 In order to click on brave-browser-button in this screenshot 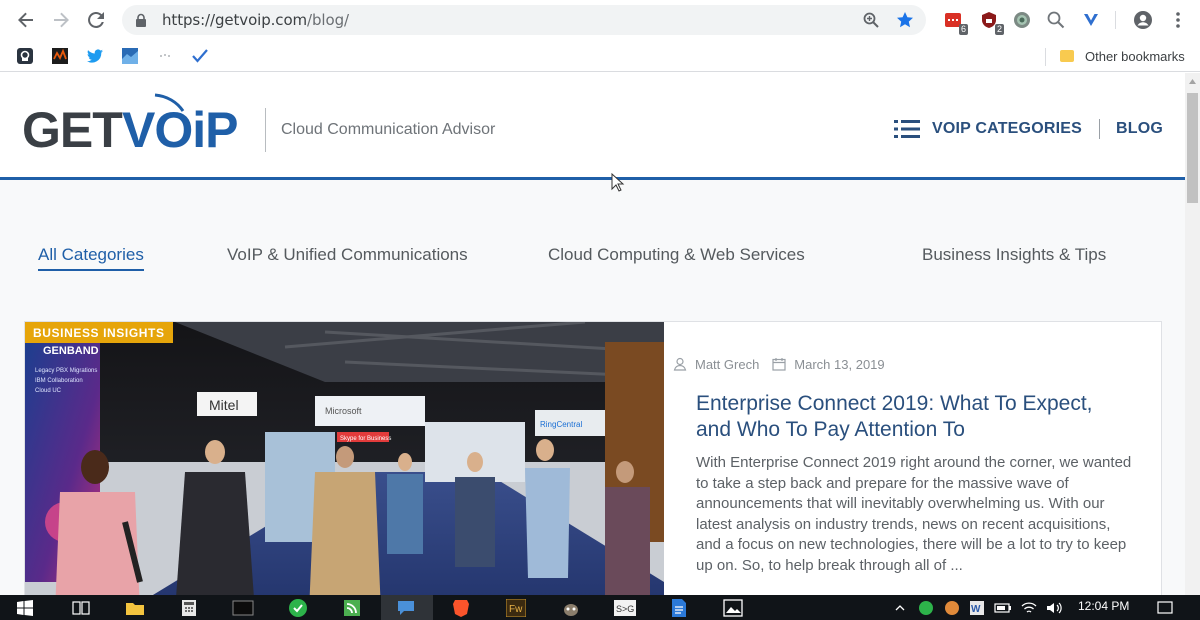, I will do `click(461, 608)`.